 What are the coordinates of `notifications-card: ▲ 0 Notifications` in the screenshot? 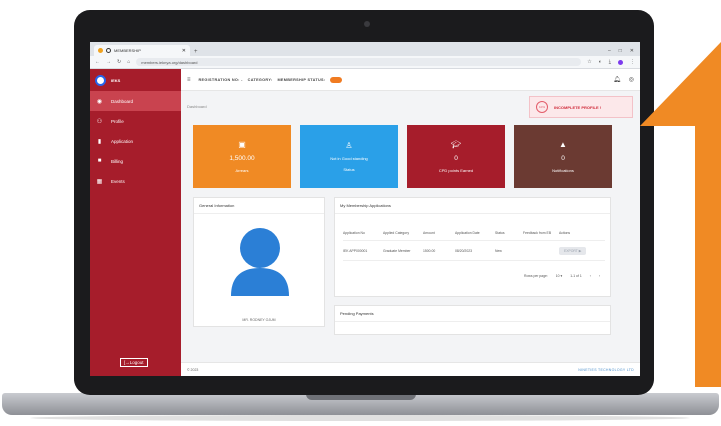 It's located at (563, 156).